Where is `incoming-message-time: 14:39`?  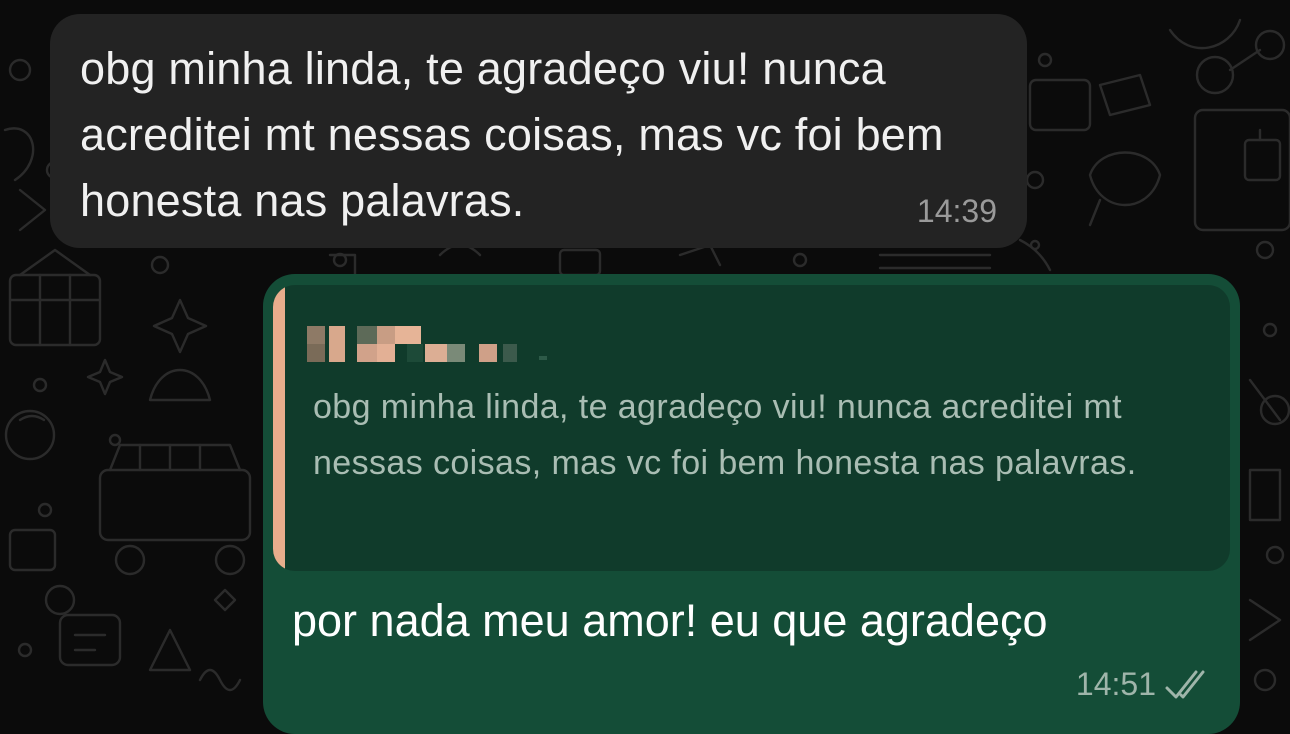 incoming-message-time: 14:39 is located at coordinates (956, 211).